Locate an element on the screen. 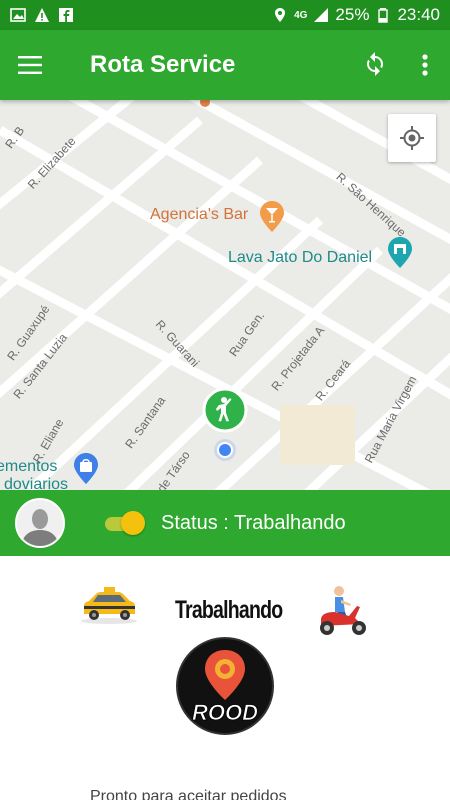 The width and height of the screenshot is (450, 800). taxi-icon is located at coordinates (109, 605).